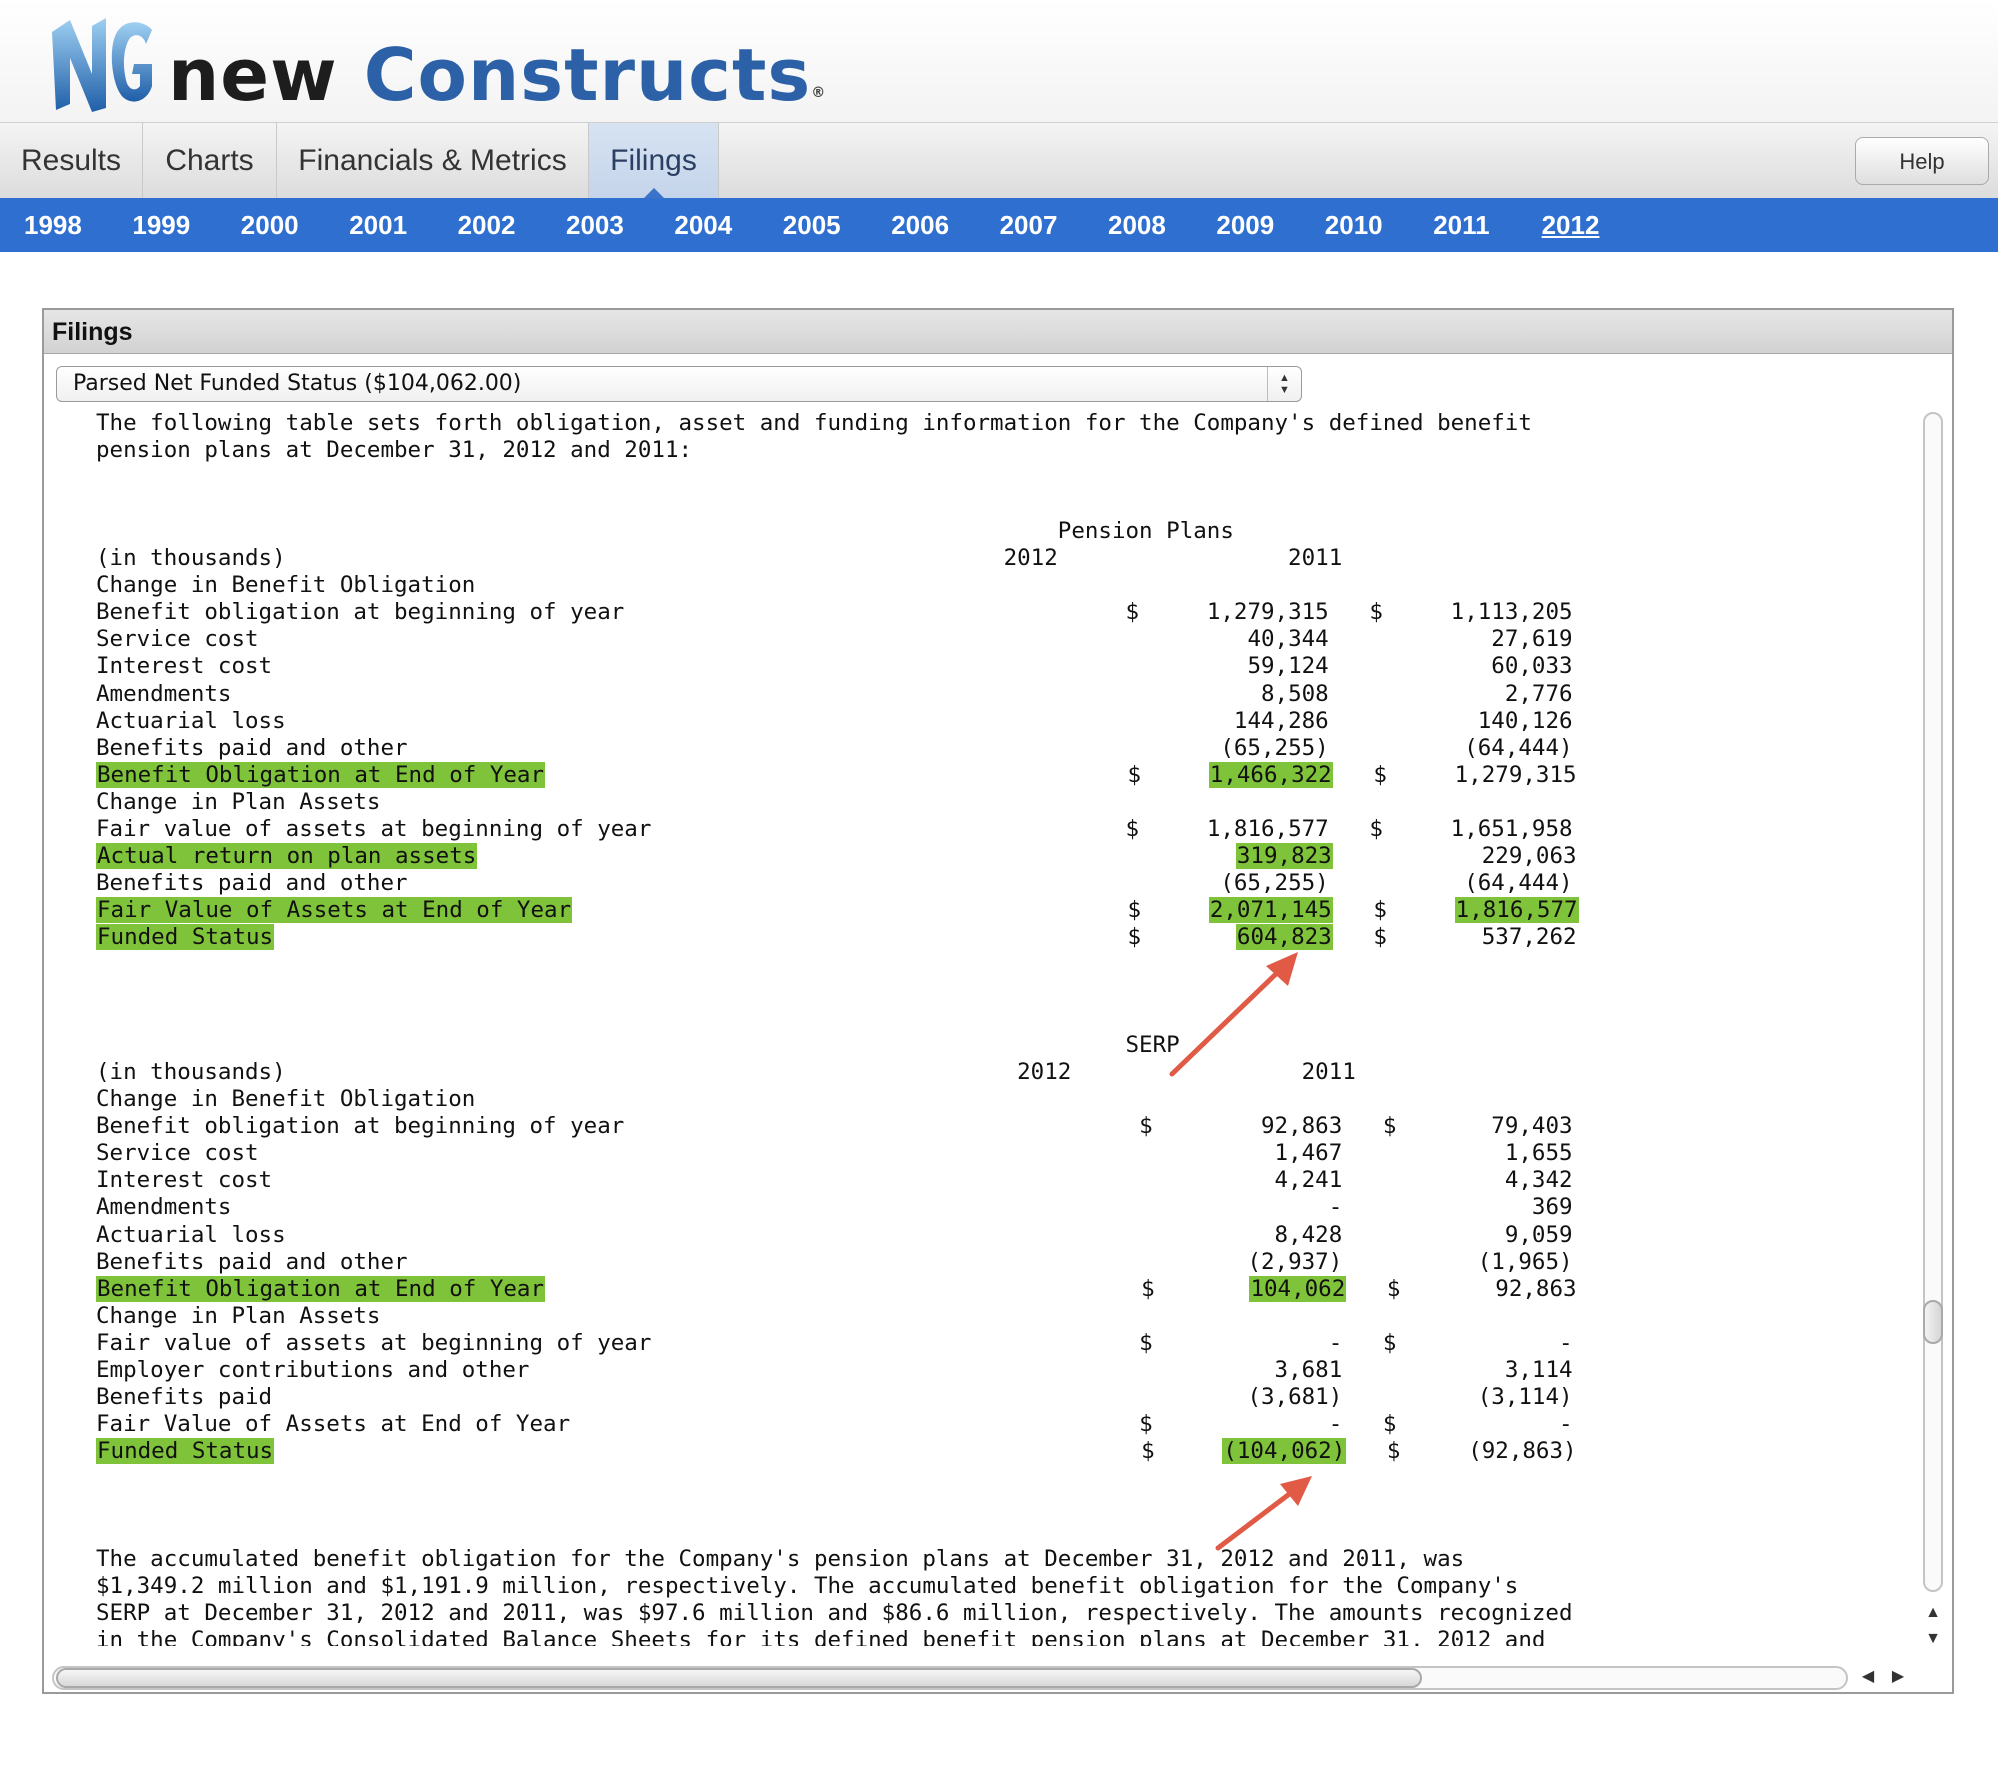 Image resolution: width=1998 pixels, height=1765 pixels. I want to click on value-cell-2011: 27,619, so click(1532, 639).